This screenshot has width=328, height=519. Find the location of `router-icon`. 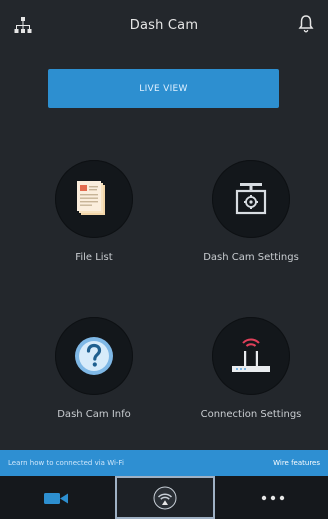

router-icon is located at coordinates (251, 355).